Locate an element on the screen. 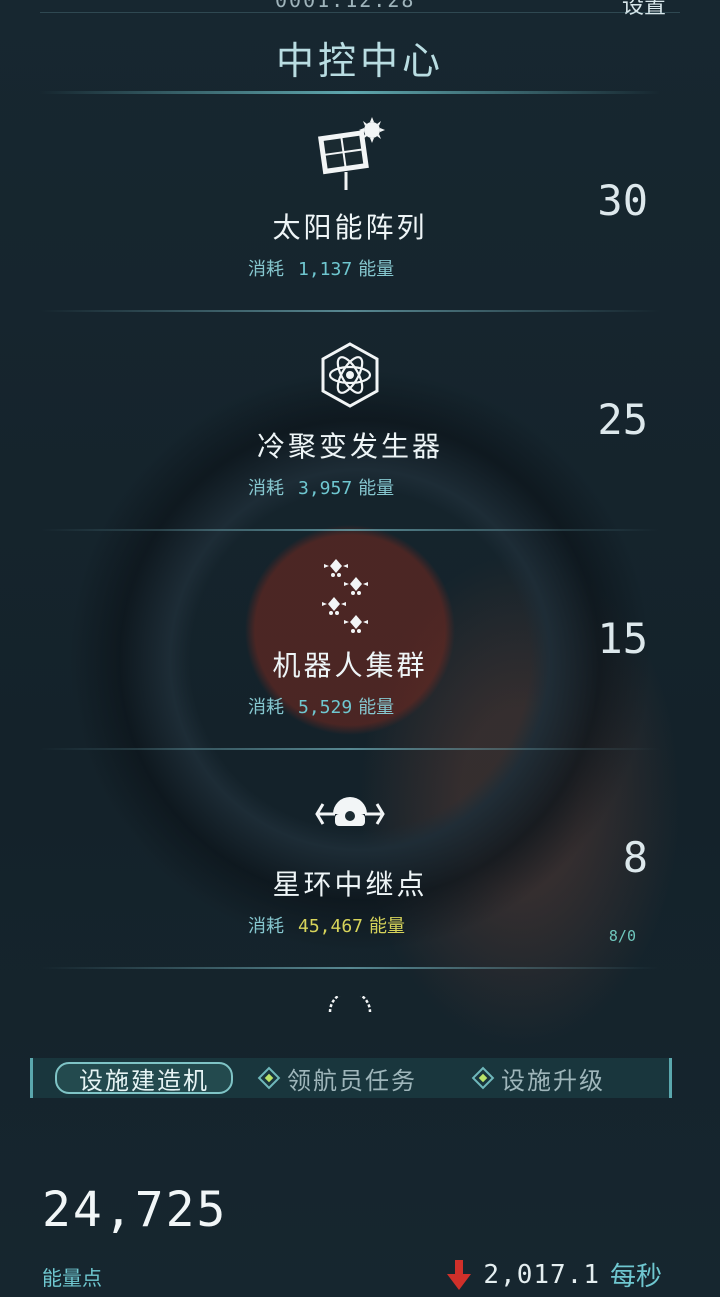 The height and width of the screenshot is (1297, 720). cost-value: 3,957 is located at coordinates (325, 488).